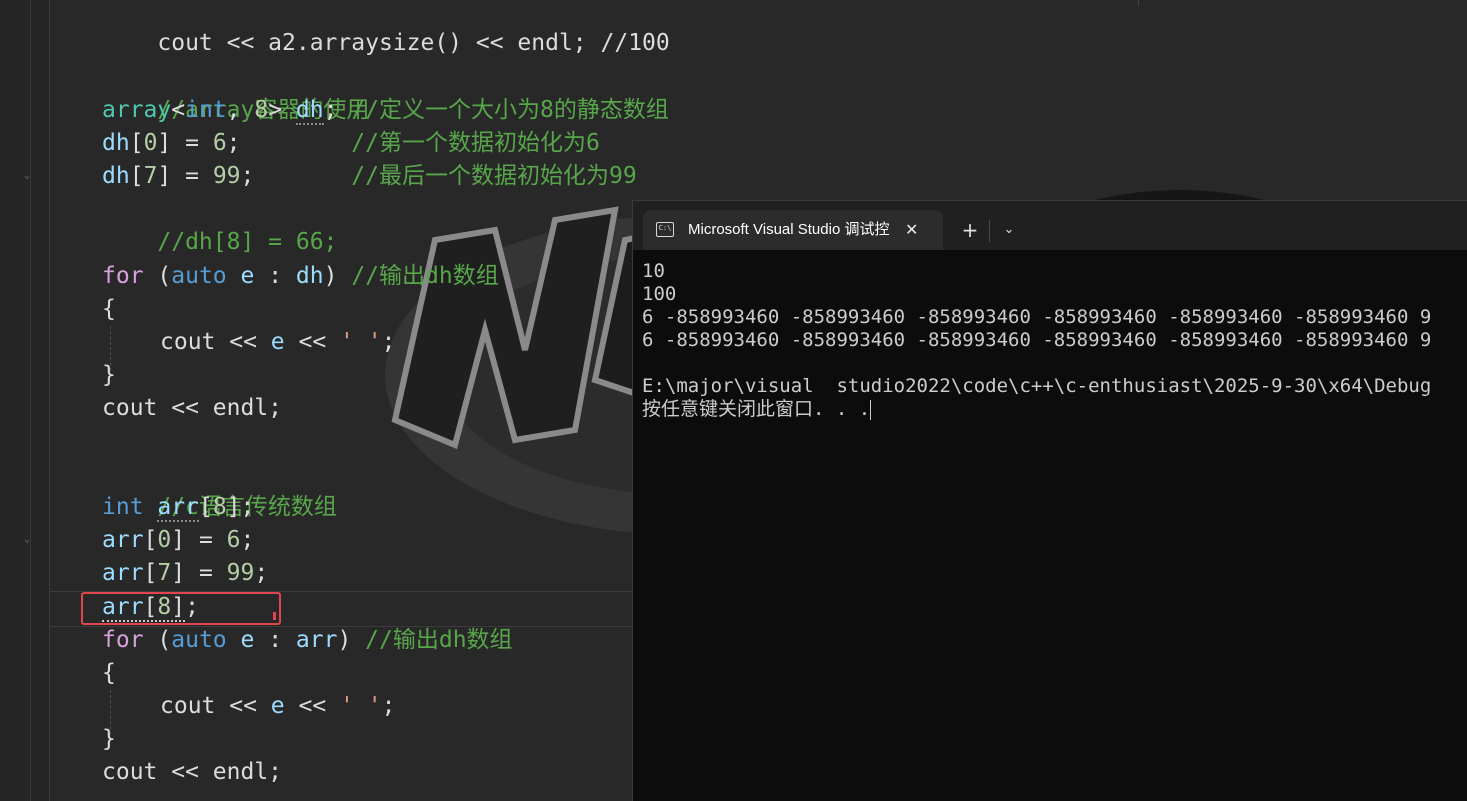 This screenshot has height=801, width=1467. What do you see at coordinates (274, 616) in the screenshot?
I see `annotation-highlight-tick` at bounding box center [274, 616].